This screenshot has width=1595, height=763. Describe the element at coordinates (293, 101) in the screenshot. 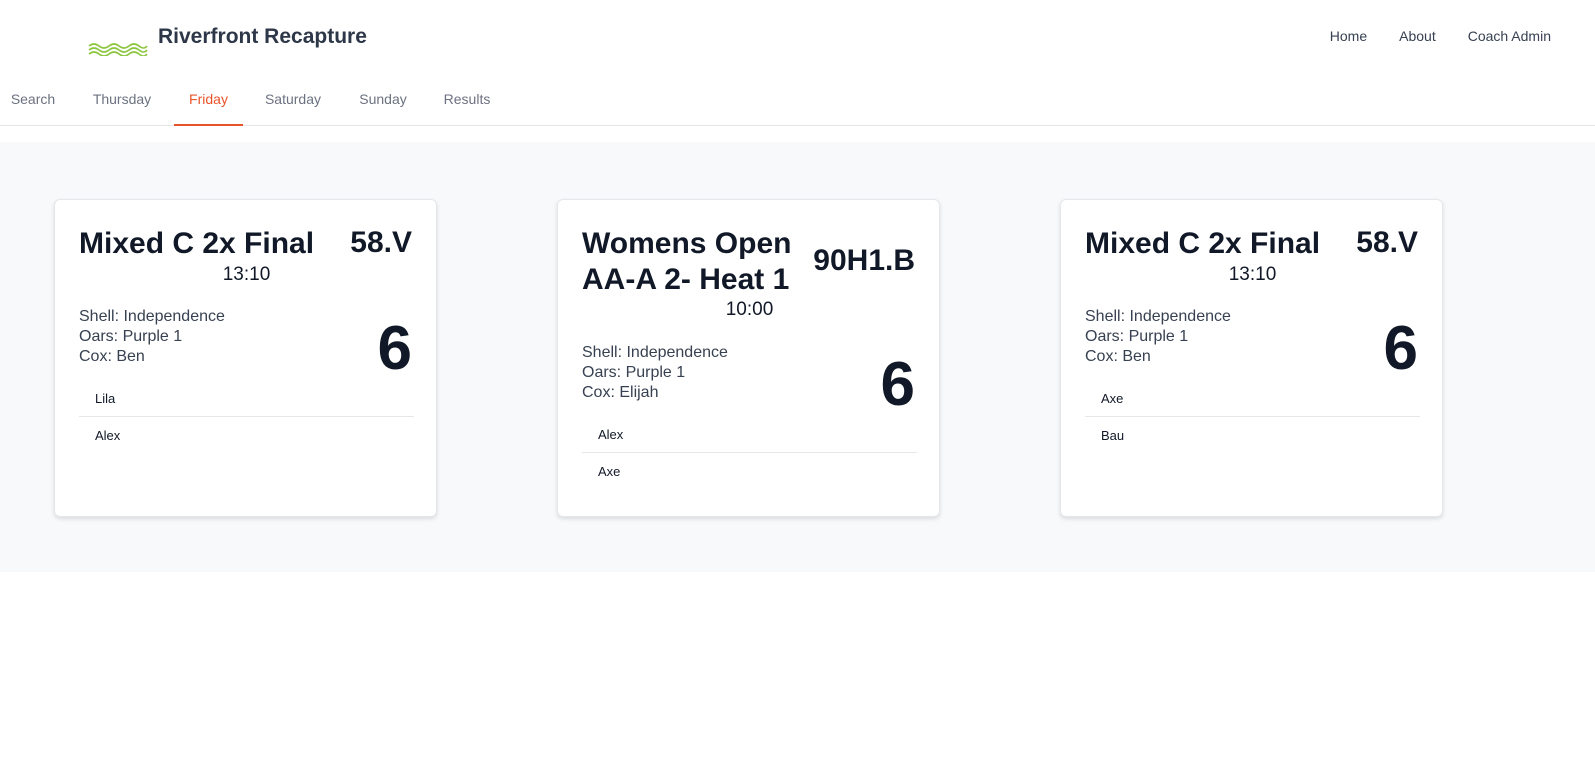

I see `tab-saturday: Saturday` at that location.